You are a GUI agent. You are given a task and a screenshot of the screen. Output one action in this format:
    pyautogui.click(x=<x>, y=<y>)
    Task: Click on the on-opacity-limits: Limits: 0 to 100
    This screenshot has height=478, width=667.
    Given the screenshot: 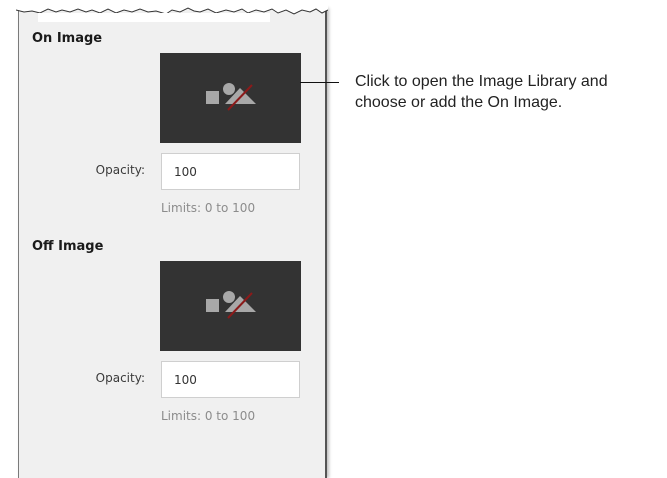 What is the action you would take?
    pyautogui.click(x=208, y=208)
    